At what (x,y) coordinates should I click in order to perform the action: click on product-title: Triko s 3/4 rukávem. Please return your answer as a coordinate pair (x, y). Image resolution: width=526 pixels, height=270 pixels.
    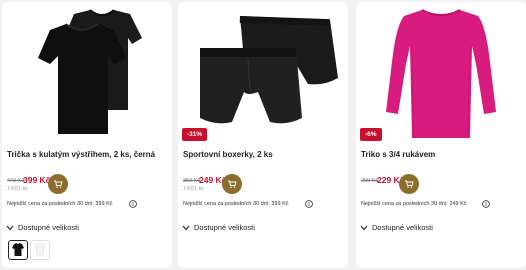
    Looking at the image, I should click on (442, 155).